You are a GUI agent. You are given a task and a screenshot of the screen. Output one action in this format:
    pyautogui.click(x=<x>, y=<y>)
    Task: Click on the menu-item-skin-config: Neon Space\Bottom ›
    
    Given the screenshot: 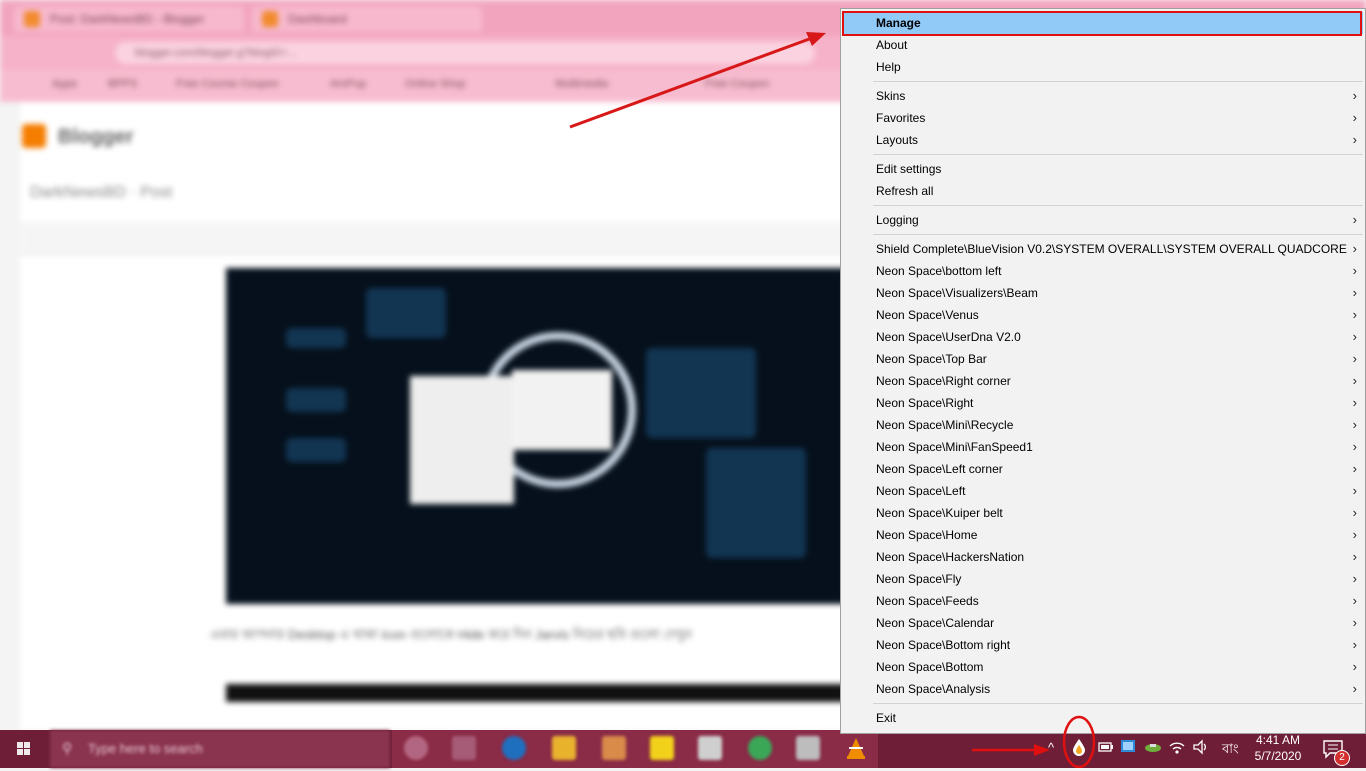 What is the action you would take?
    pyautogui.click(x=1103, y=667)
    